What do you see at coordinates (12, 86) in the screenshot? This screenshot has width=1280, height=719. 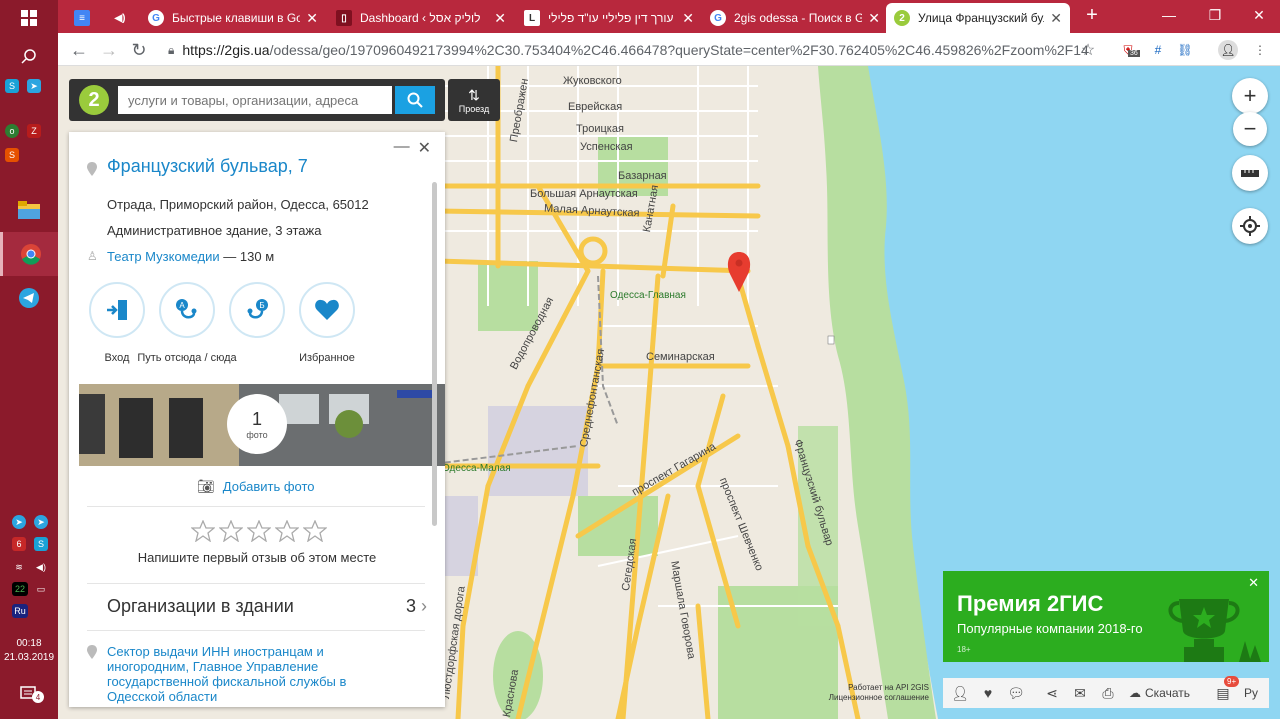 I see `skype-icon: S` at bounding box center [12, 86].